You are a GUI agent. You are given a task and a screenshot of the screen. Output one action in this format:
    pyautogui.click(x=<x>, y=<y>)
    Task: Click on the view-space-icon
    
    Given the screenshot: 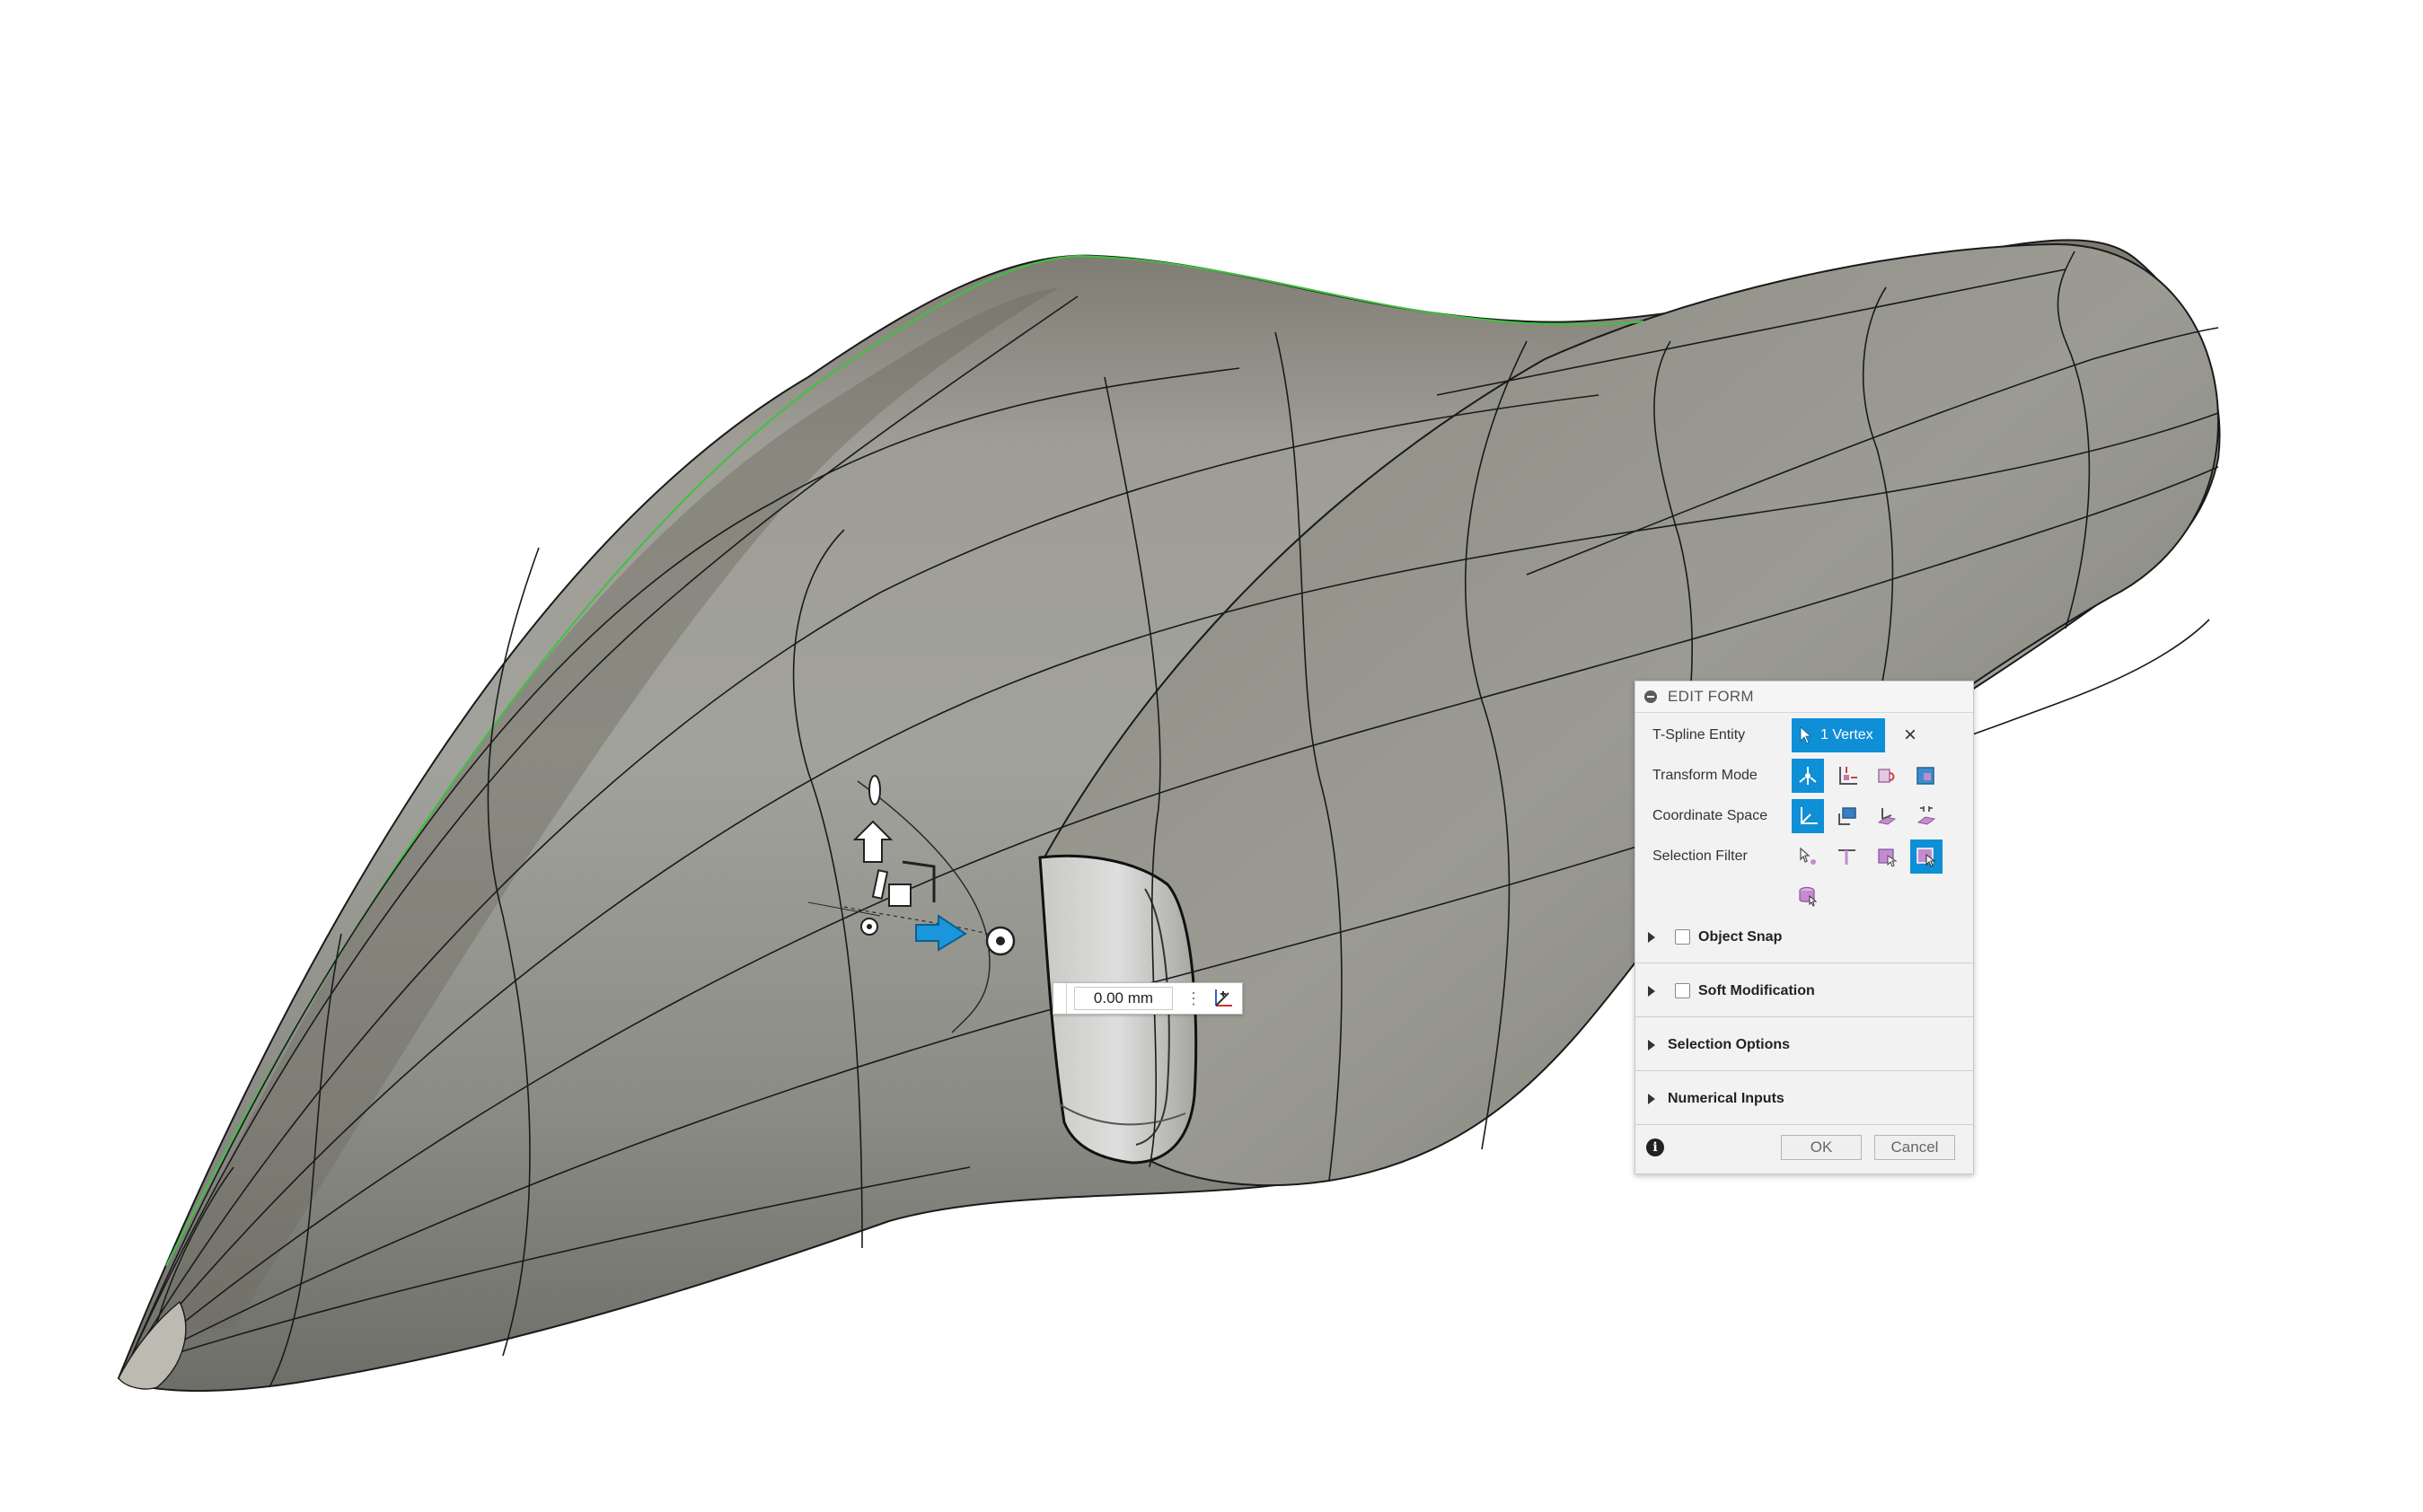 What is the action you would take?
    pyautogui.click(x=1848, y=816)
    